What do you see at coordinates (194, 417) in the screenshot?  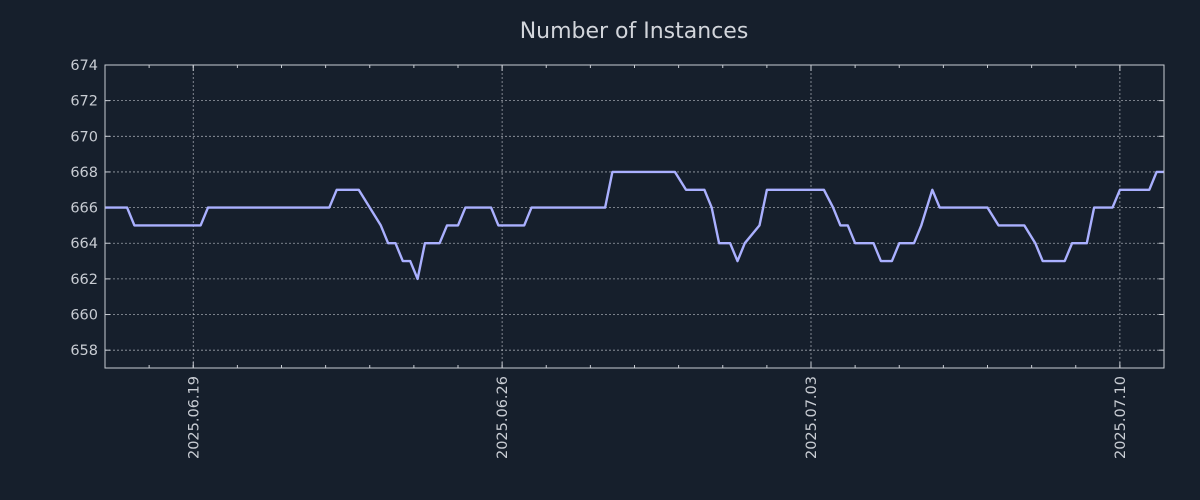 I see `x-tick-label: 2025.06.19` at bounding box center [194, 417].